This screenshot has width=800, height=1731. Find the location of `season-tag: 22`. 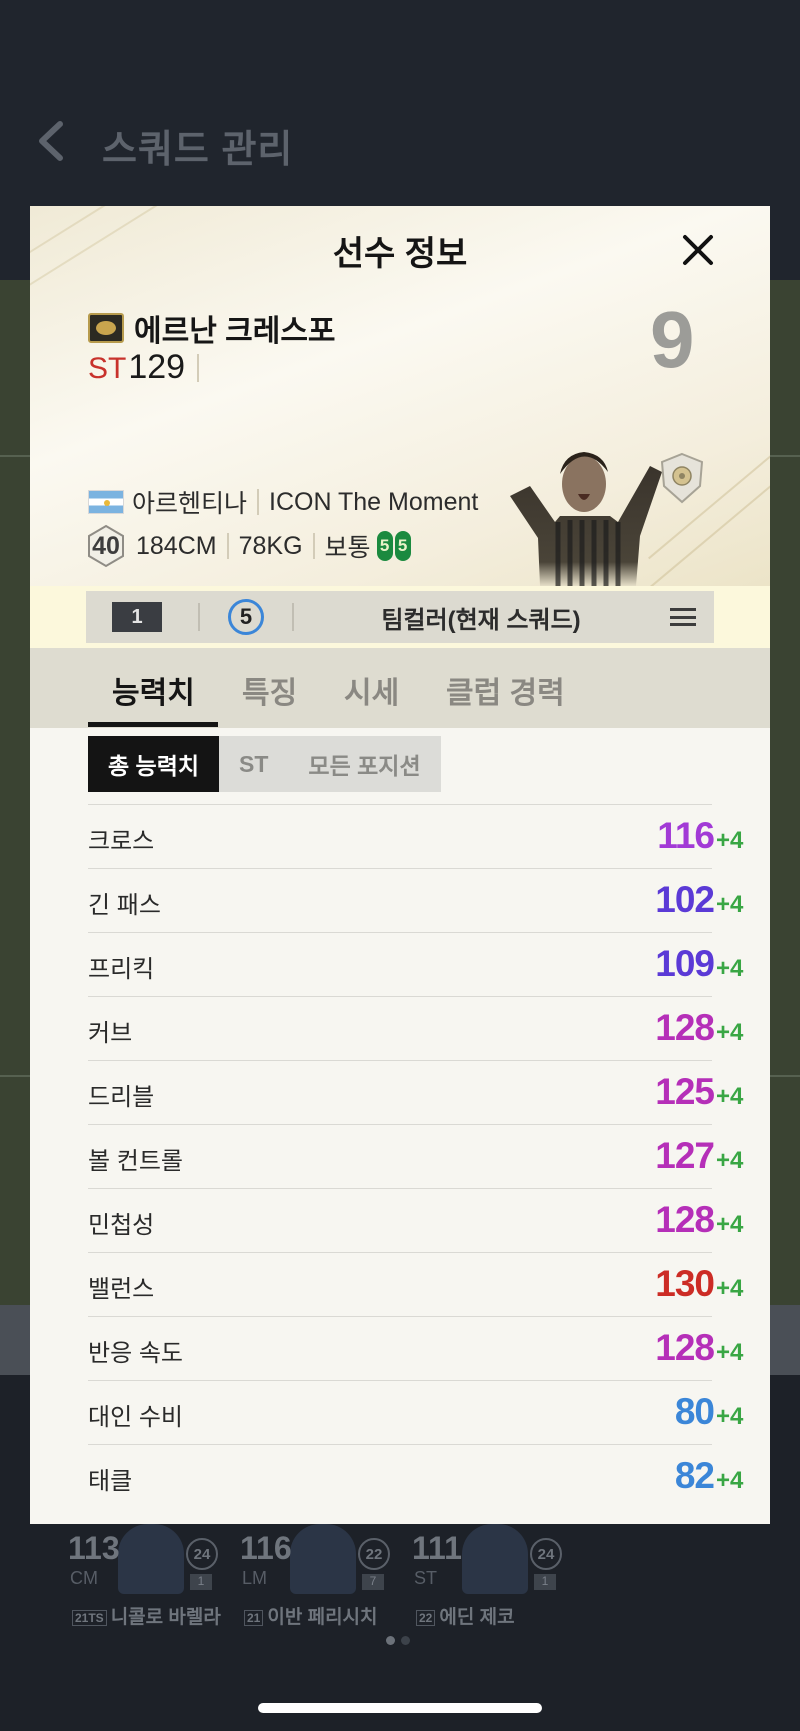

season-tag: 22 is located at coordinates (426, 1617).